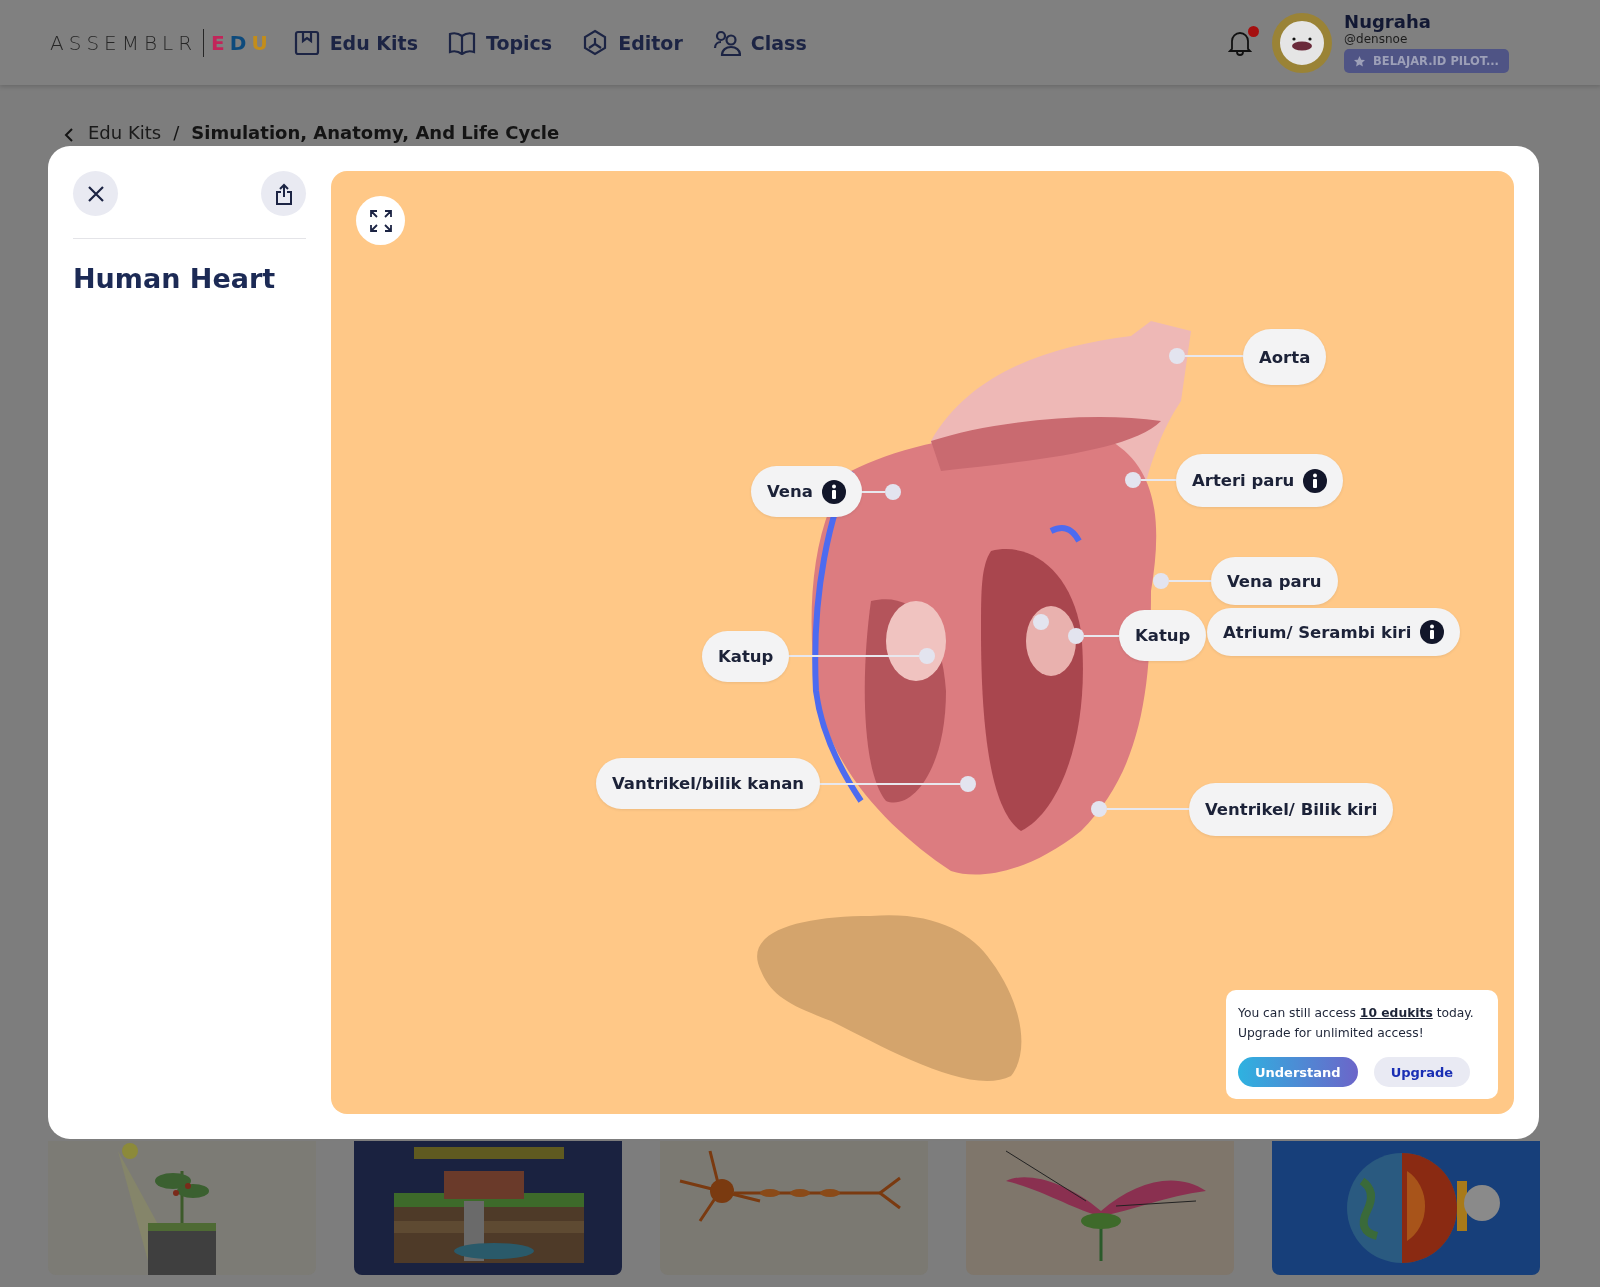 The height and width of the screenshot is (1287, 1600). What do you see at coordinates (69, 135) in the screenshot?
I see `back-icon` at bounding box center [69, 135].